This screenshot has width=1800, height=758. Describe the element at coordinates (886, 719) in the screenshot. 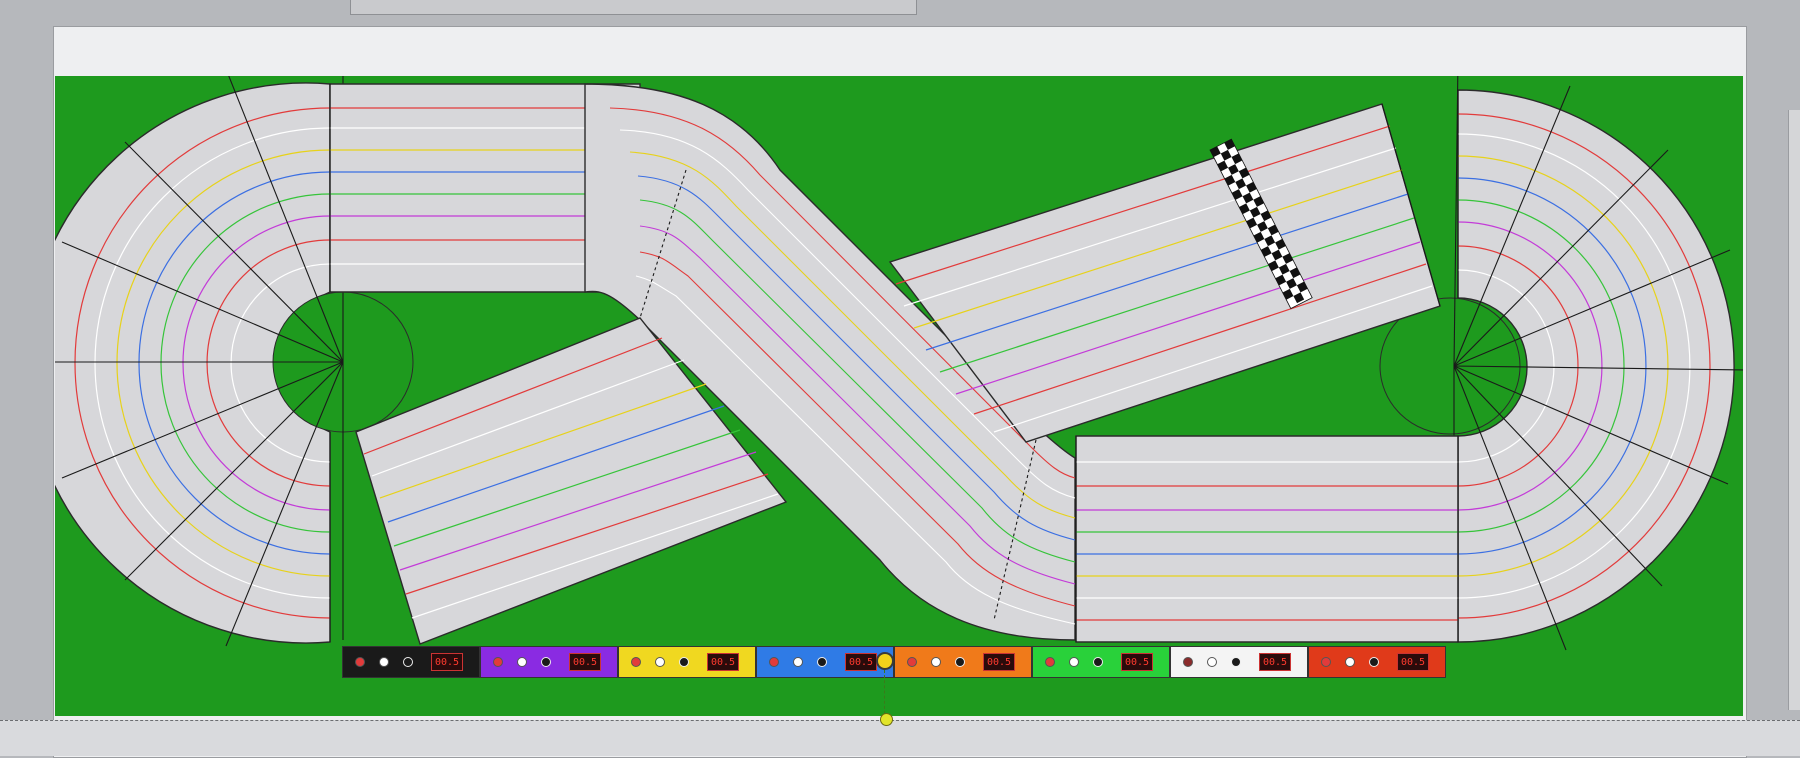

I see `anchor-point-icon` at that location.